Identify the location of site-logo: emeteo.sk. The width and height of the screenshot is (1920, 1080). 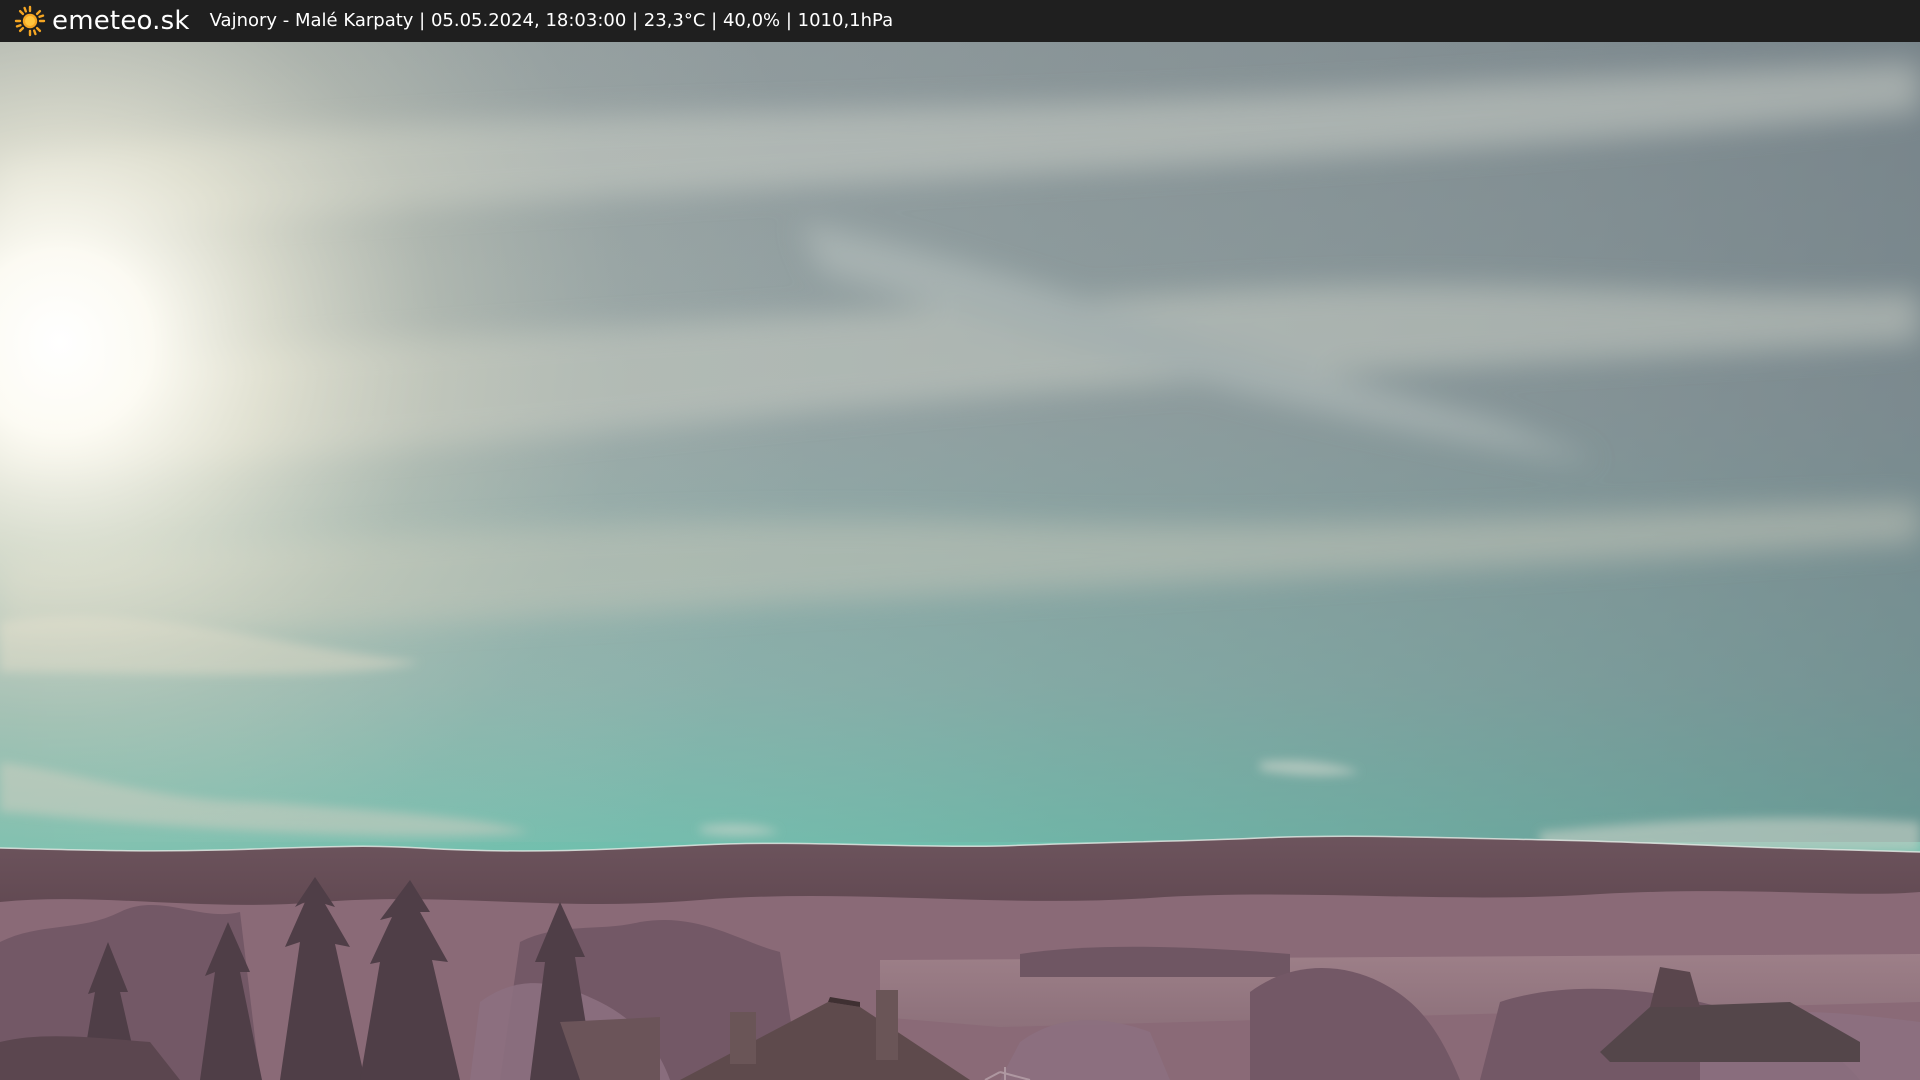
(102, 21).